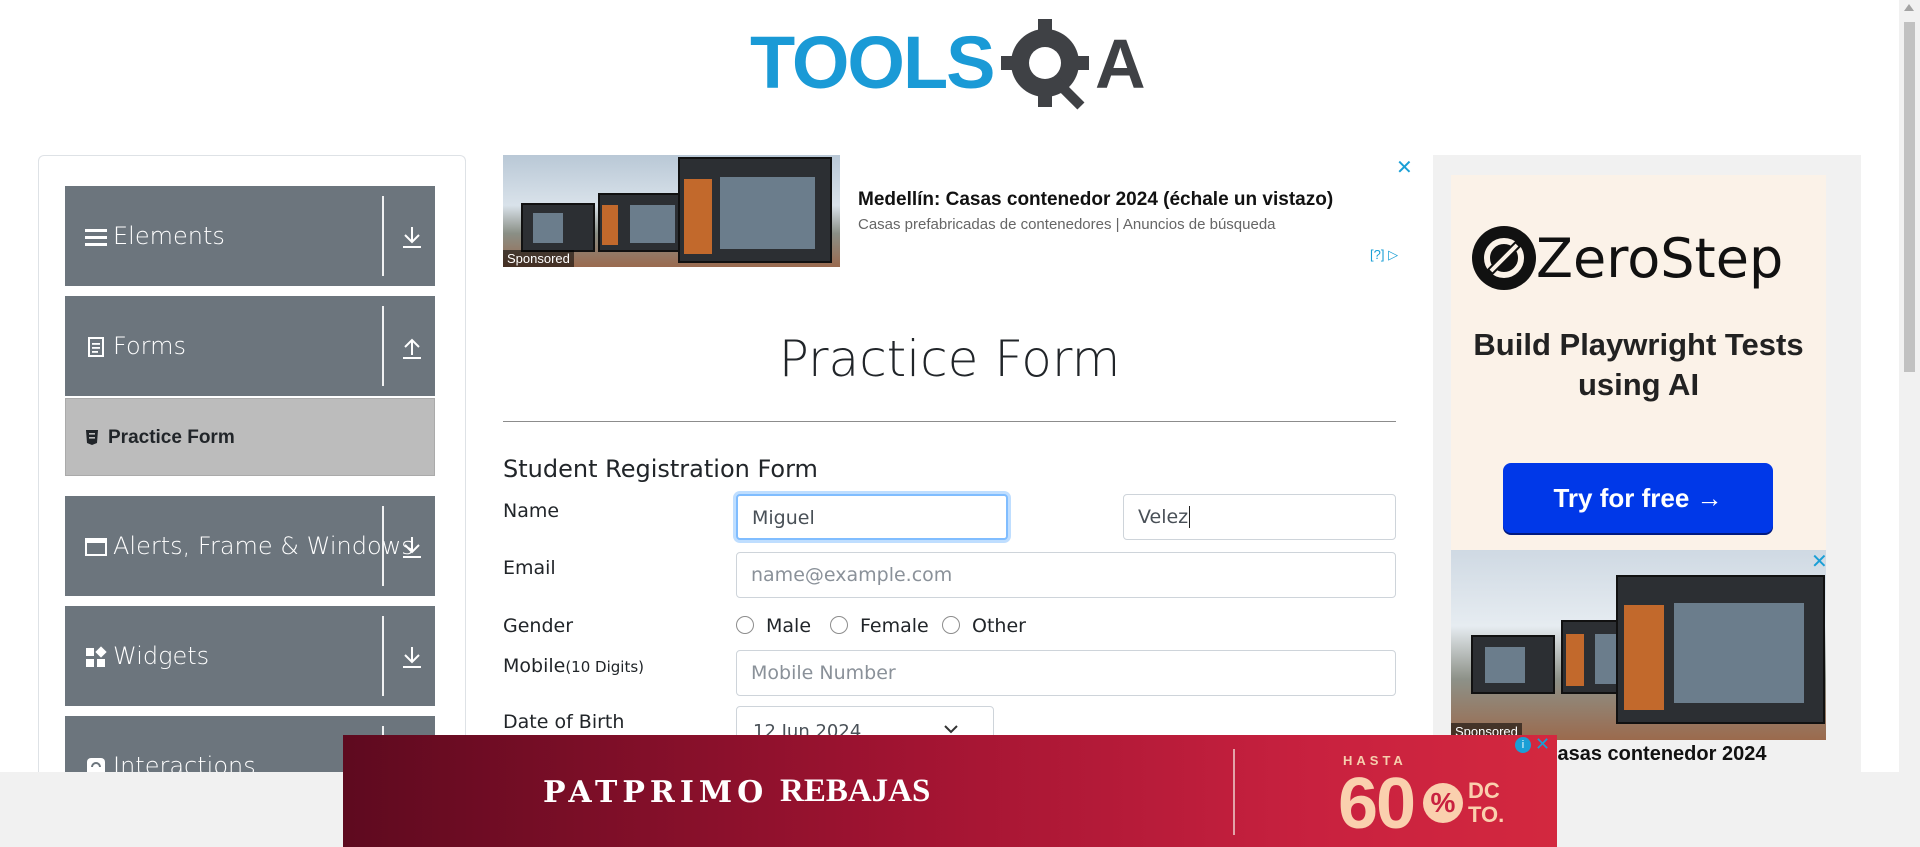 This screenshot has height=847, width=1920. What do you see at coordinates (783, 518) in the screenshot?
I see `first-name-value: Miguel` at bounding box center [783, 518].